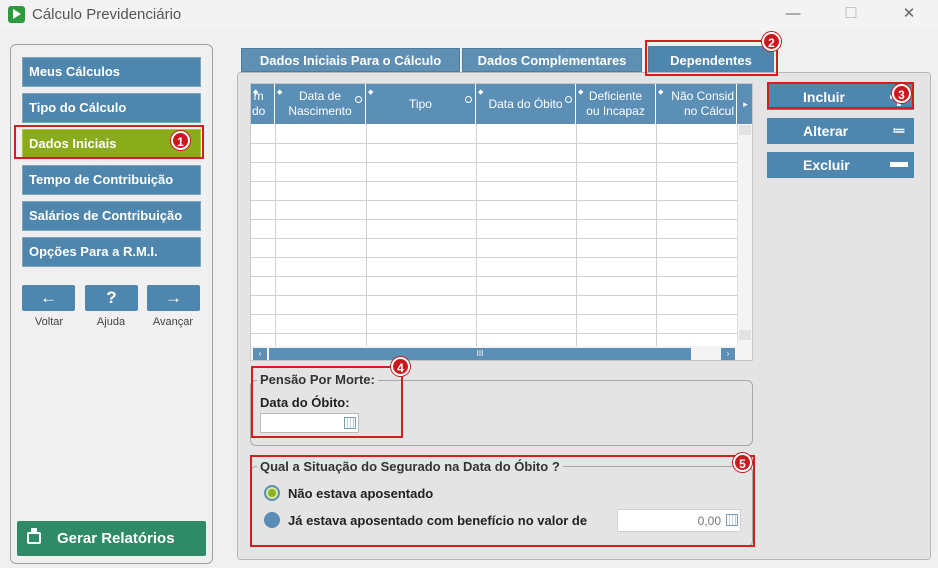  What do you see at coordinates (771, 41) in the screenshot?
I see `annotation-badge-2: 2` at bounding box center [771, 41].